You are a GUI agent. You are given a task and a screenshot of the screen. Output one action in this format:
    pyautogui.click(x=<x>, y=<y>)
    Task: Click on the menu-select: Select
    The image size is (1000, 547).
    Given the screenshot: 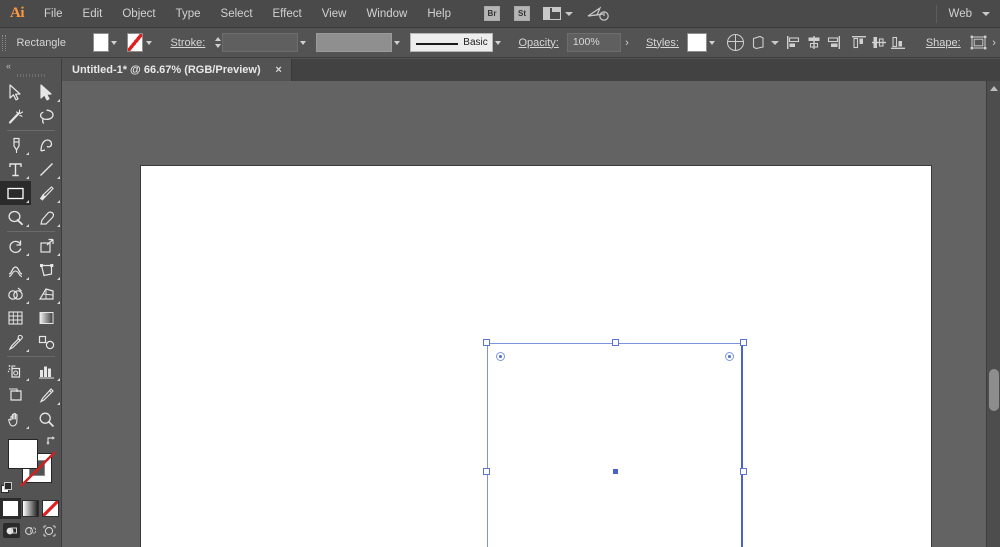 What is the action you would take?
    pyautogui.click(x=237, y=14)
    